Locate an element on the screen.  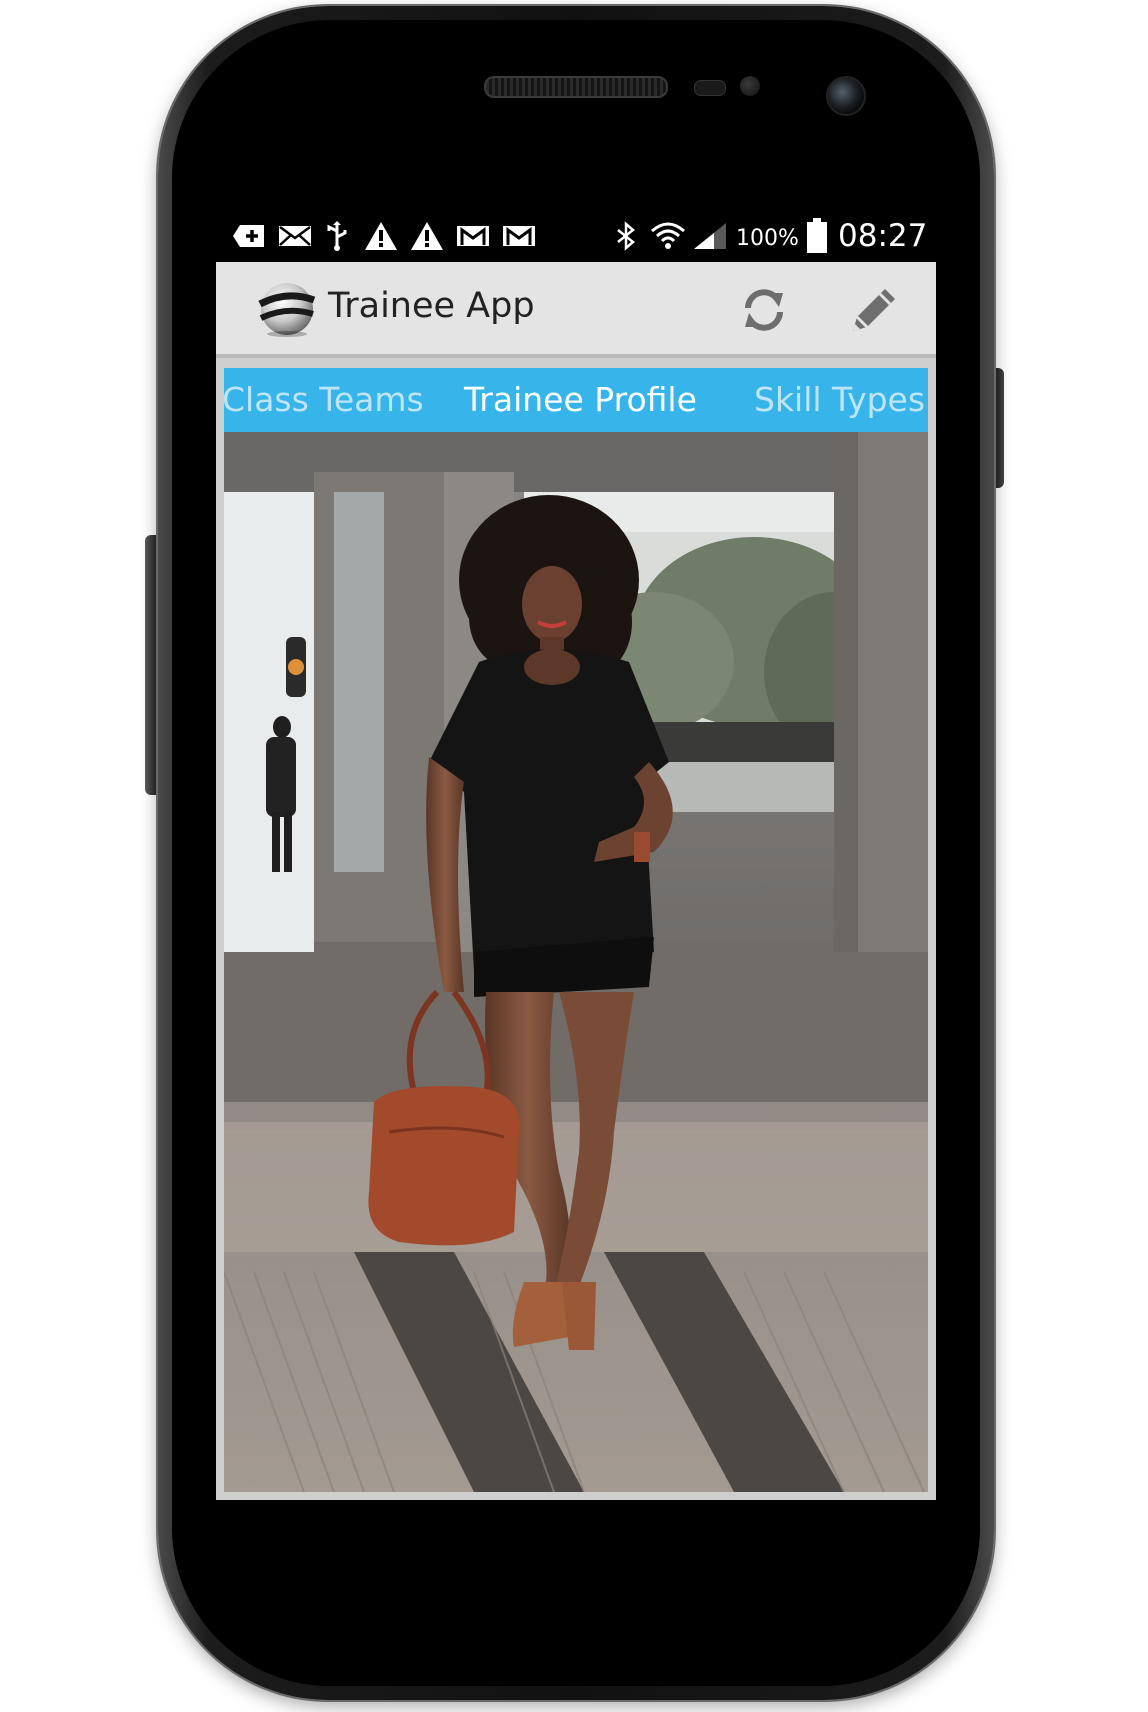
status-clock: 08:27 is located at coordinates (883, 236).